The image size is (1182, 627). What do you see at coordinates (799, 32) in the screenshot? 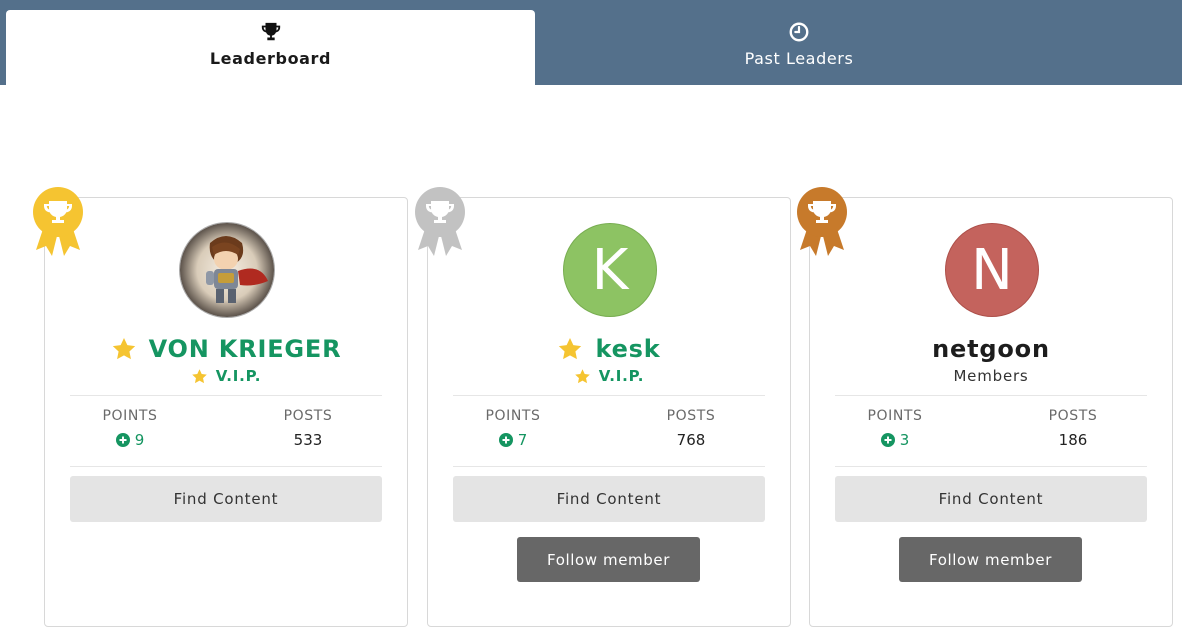
I see `clock-icon` at bounding box center [799, 32].